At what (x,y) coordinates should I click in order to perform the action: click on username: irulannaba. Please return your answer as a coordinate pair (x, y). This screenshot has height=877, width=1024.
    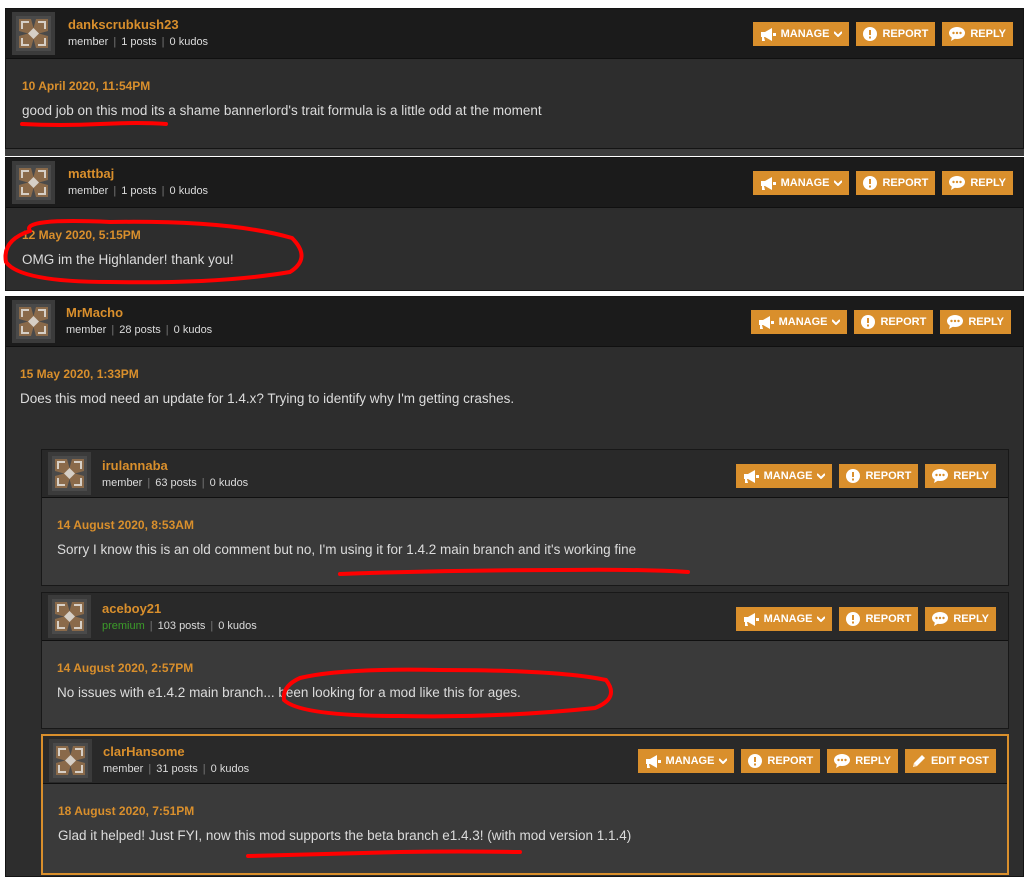
    Looking at the image, I should click on (135, 465).